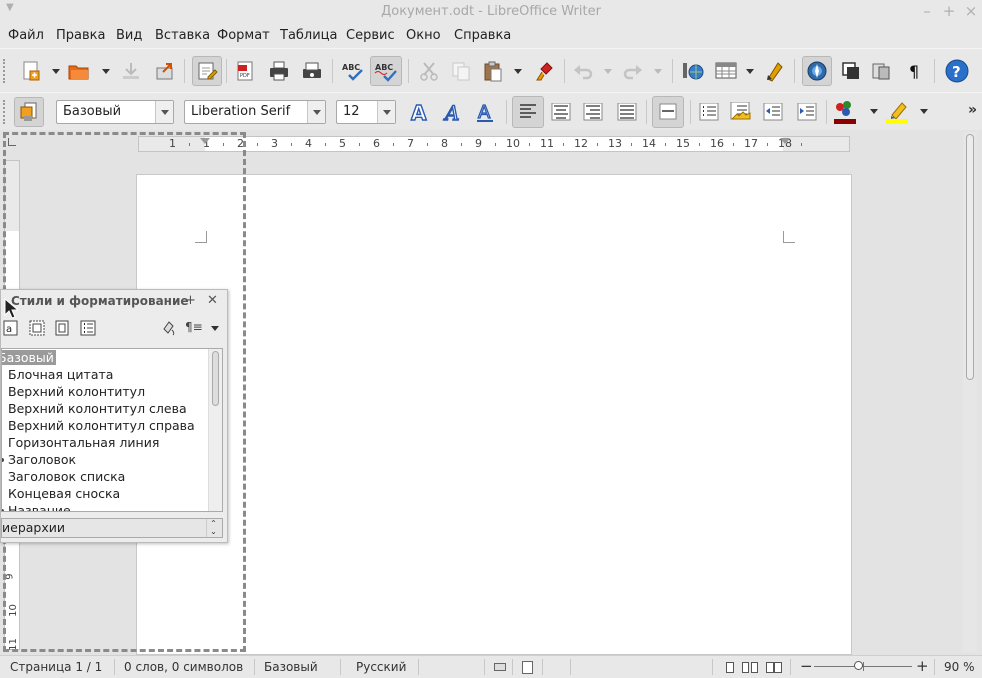 This screenshot has width=982, height=678. I want to click on menu-file: Файл, so click(26, 35).